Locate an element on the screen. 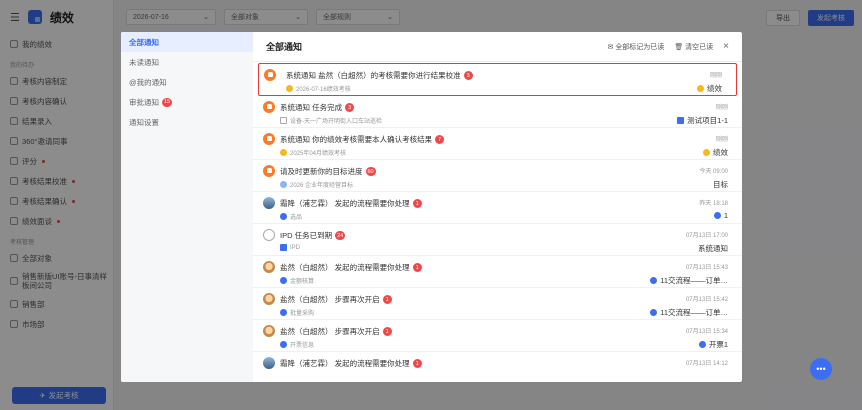 The height and width of the screenshot is (410, 862). notification-row: IPD 任务已到期 24 IPD 07月13日 17:00 系统通知 is located at coordinates (497, 240).